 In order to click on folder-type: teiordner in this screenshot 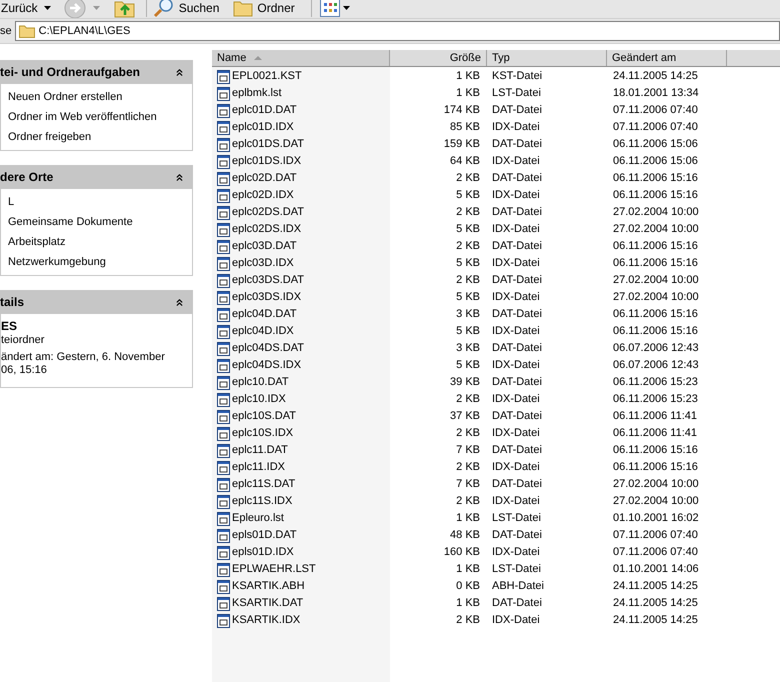, I will do `click(23, 340)`.